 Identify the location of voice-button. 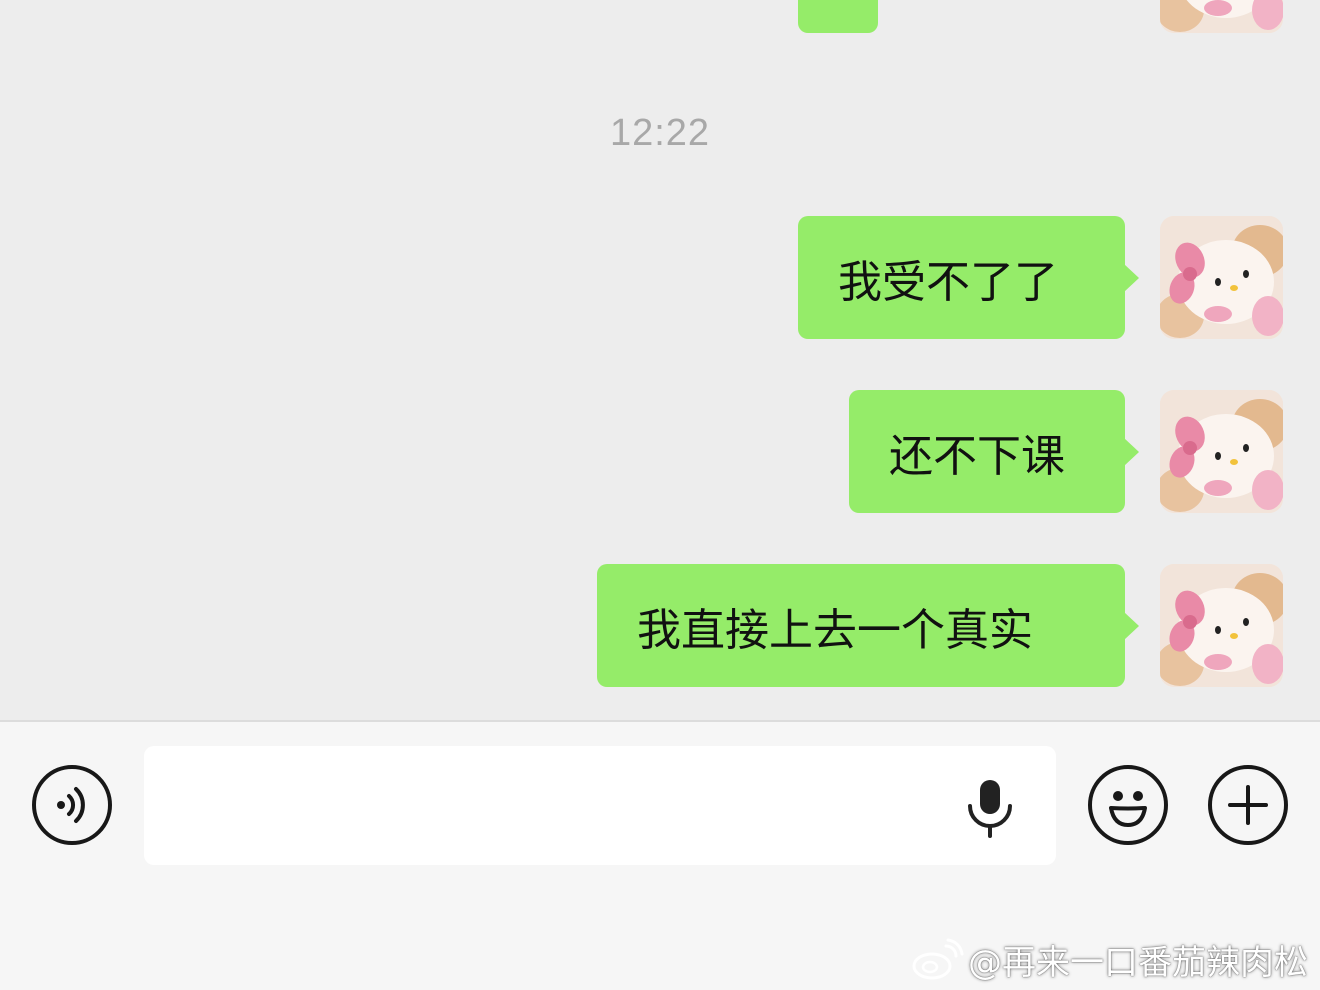
(72, 805).